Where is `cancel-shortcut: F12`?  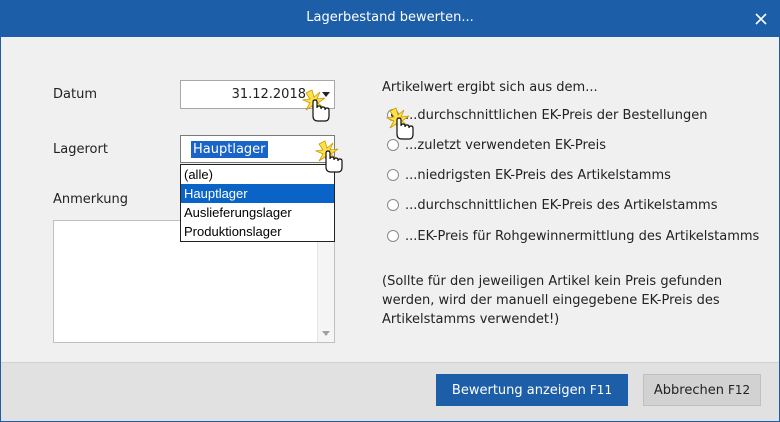
cancel-shortcut: F12 is located at coordinates (739, 389).